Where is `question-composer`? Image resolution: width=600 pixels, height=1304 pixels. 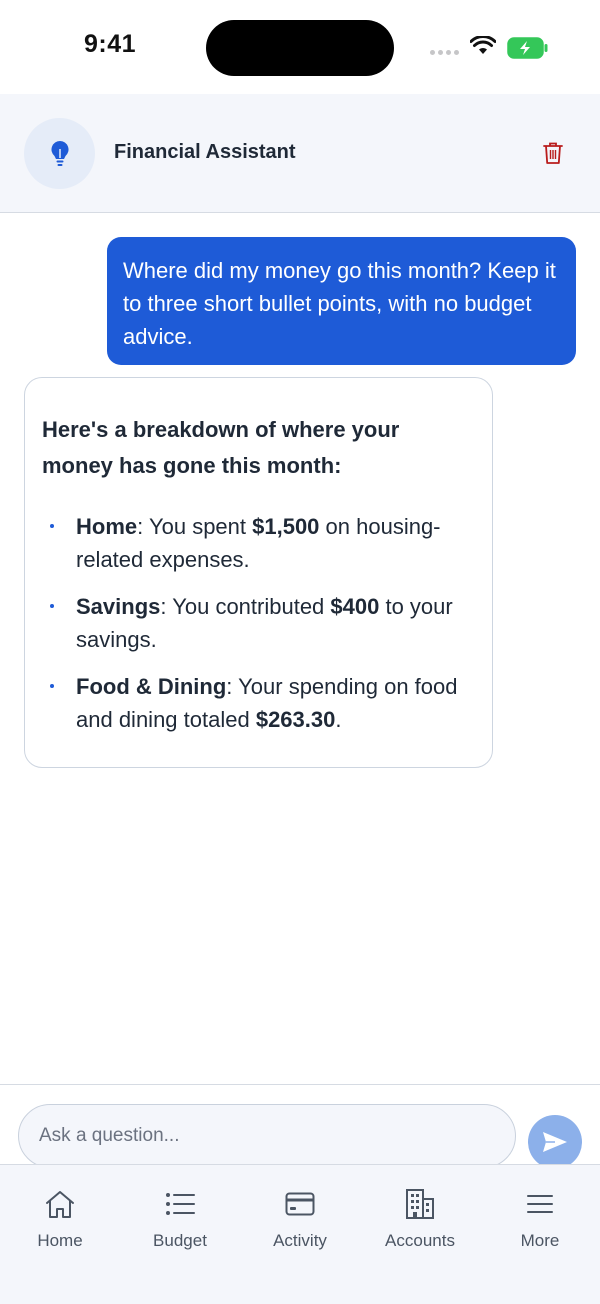
question-composer is located at coordinates (267, 1136).